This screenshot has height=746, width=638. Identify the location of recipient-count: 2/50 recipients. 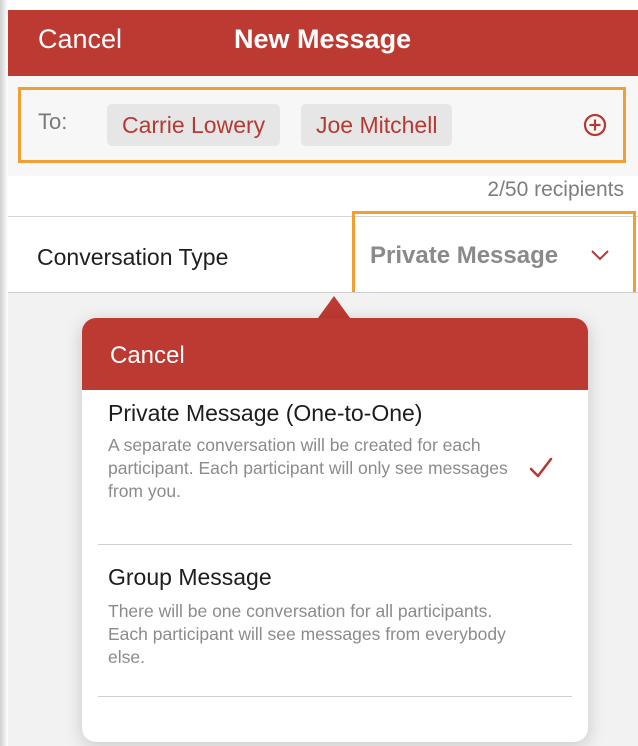
(555, 189).